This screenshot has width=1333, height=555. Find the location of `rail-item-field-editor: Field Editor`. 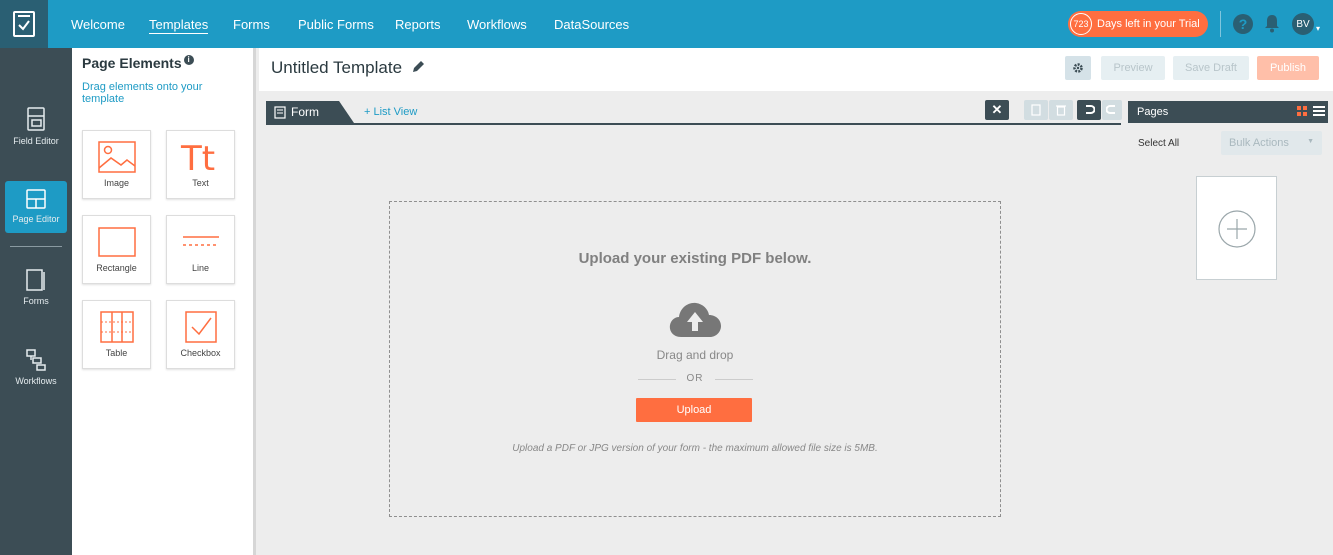

rail-item-field-editor: Field Editor is located at coordinates (36, 126).